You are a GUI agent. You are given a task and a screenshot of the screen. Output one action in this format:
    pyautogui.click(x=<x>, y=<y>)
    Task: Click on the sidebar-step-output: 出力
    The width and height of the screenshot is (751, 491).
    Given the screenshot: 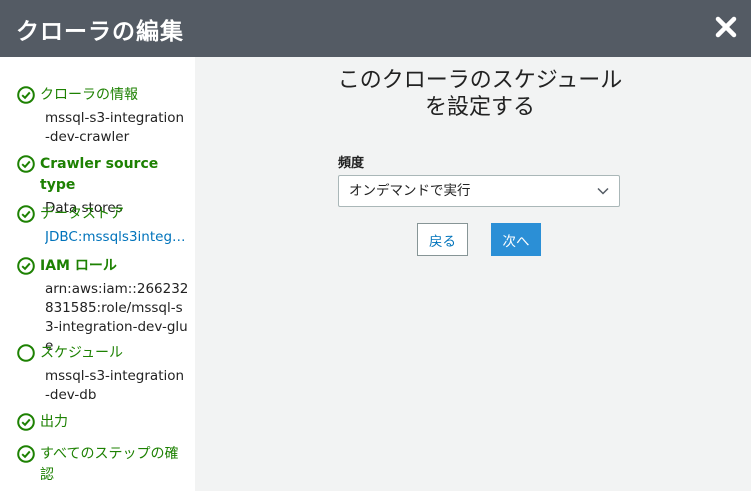 What is the action you would take?
    pyautogui.click(x=104, y=422)
    